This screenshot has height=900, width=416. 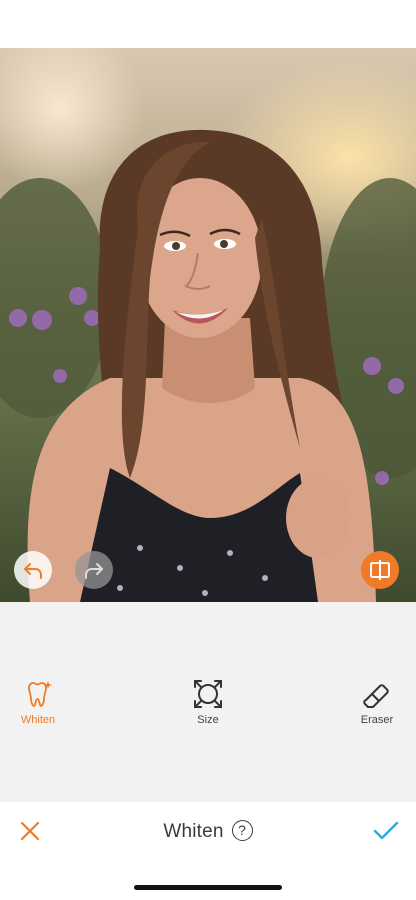 What do you see at coordinates (208, 887) in the screenshot?
I see `home-indicator` at bounding box center [208, 887].